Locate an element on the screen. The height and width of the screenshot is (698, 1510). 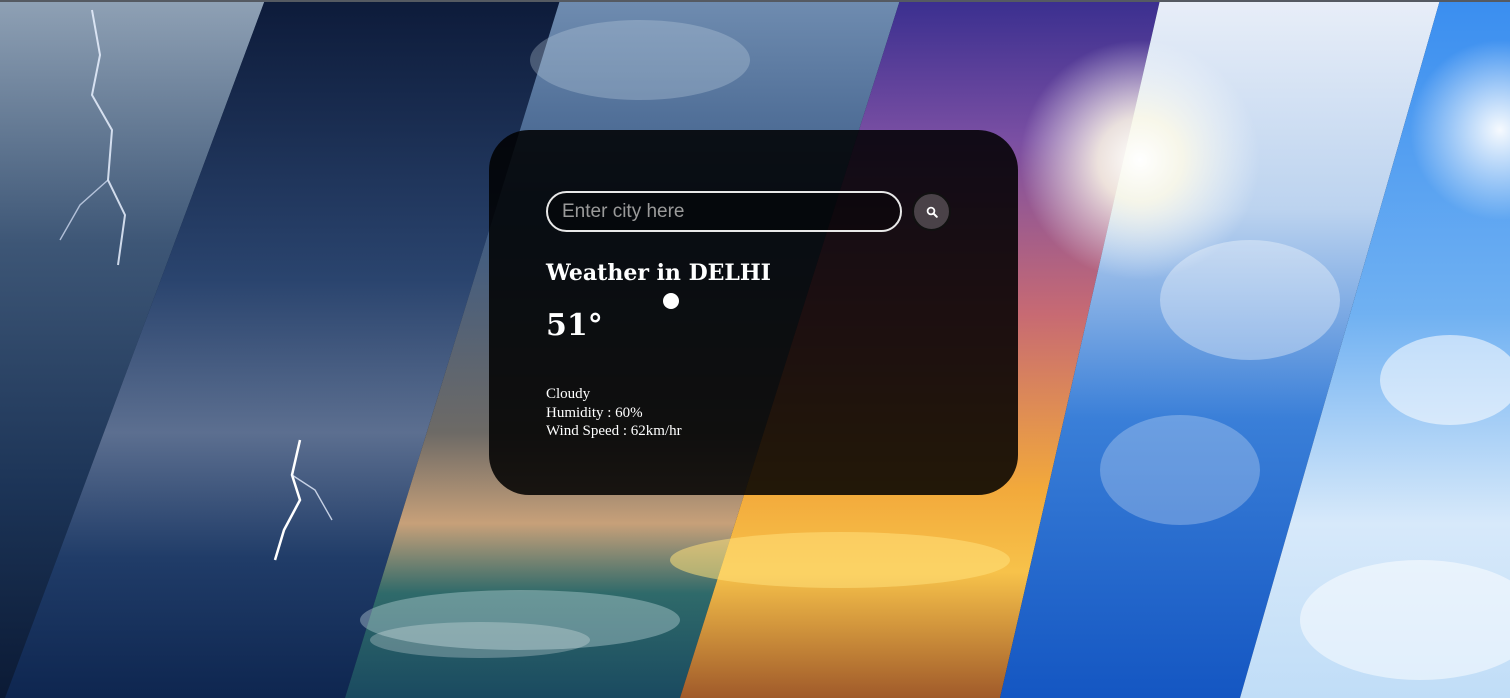
search-icon is located at coordinates (932, 212).